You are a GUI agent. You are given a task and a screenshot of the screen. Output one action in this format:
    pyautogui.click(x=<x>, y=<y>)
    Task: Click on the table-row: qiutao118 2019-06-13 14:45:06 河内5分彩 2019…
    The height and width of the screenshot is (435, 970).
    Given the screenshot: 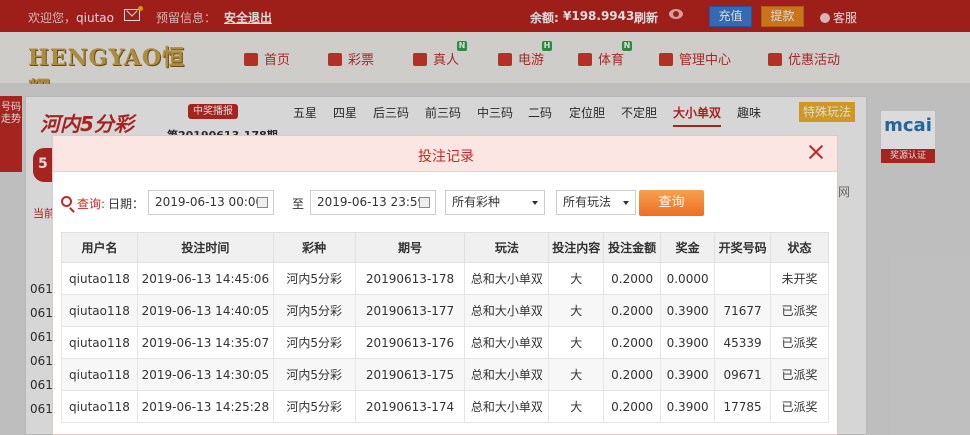 What is the action you would take?
    pyautogui.click(x=445, y=278)
    